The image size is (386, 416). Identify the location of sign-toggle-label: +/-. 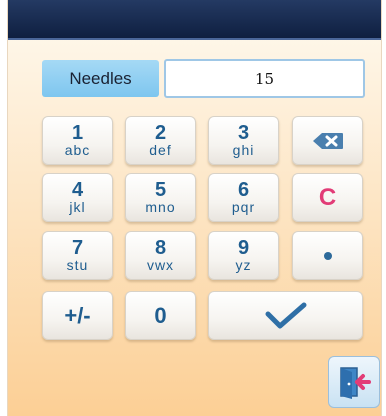
(77, 315).